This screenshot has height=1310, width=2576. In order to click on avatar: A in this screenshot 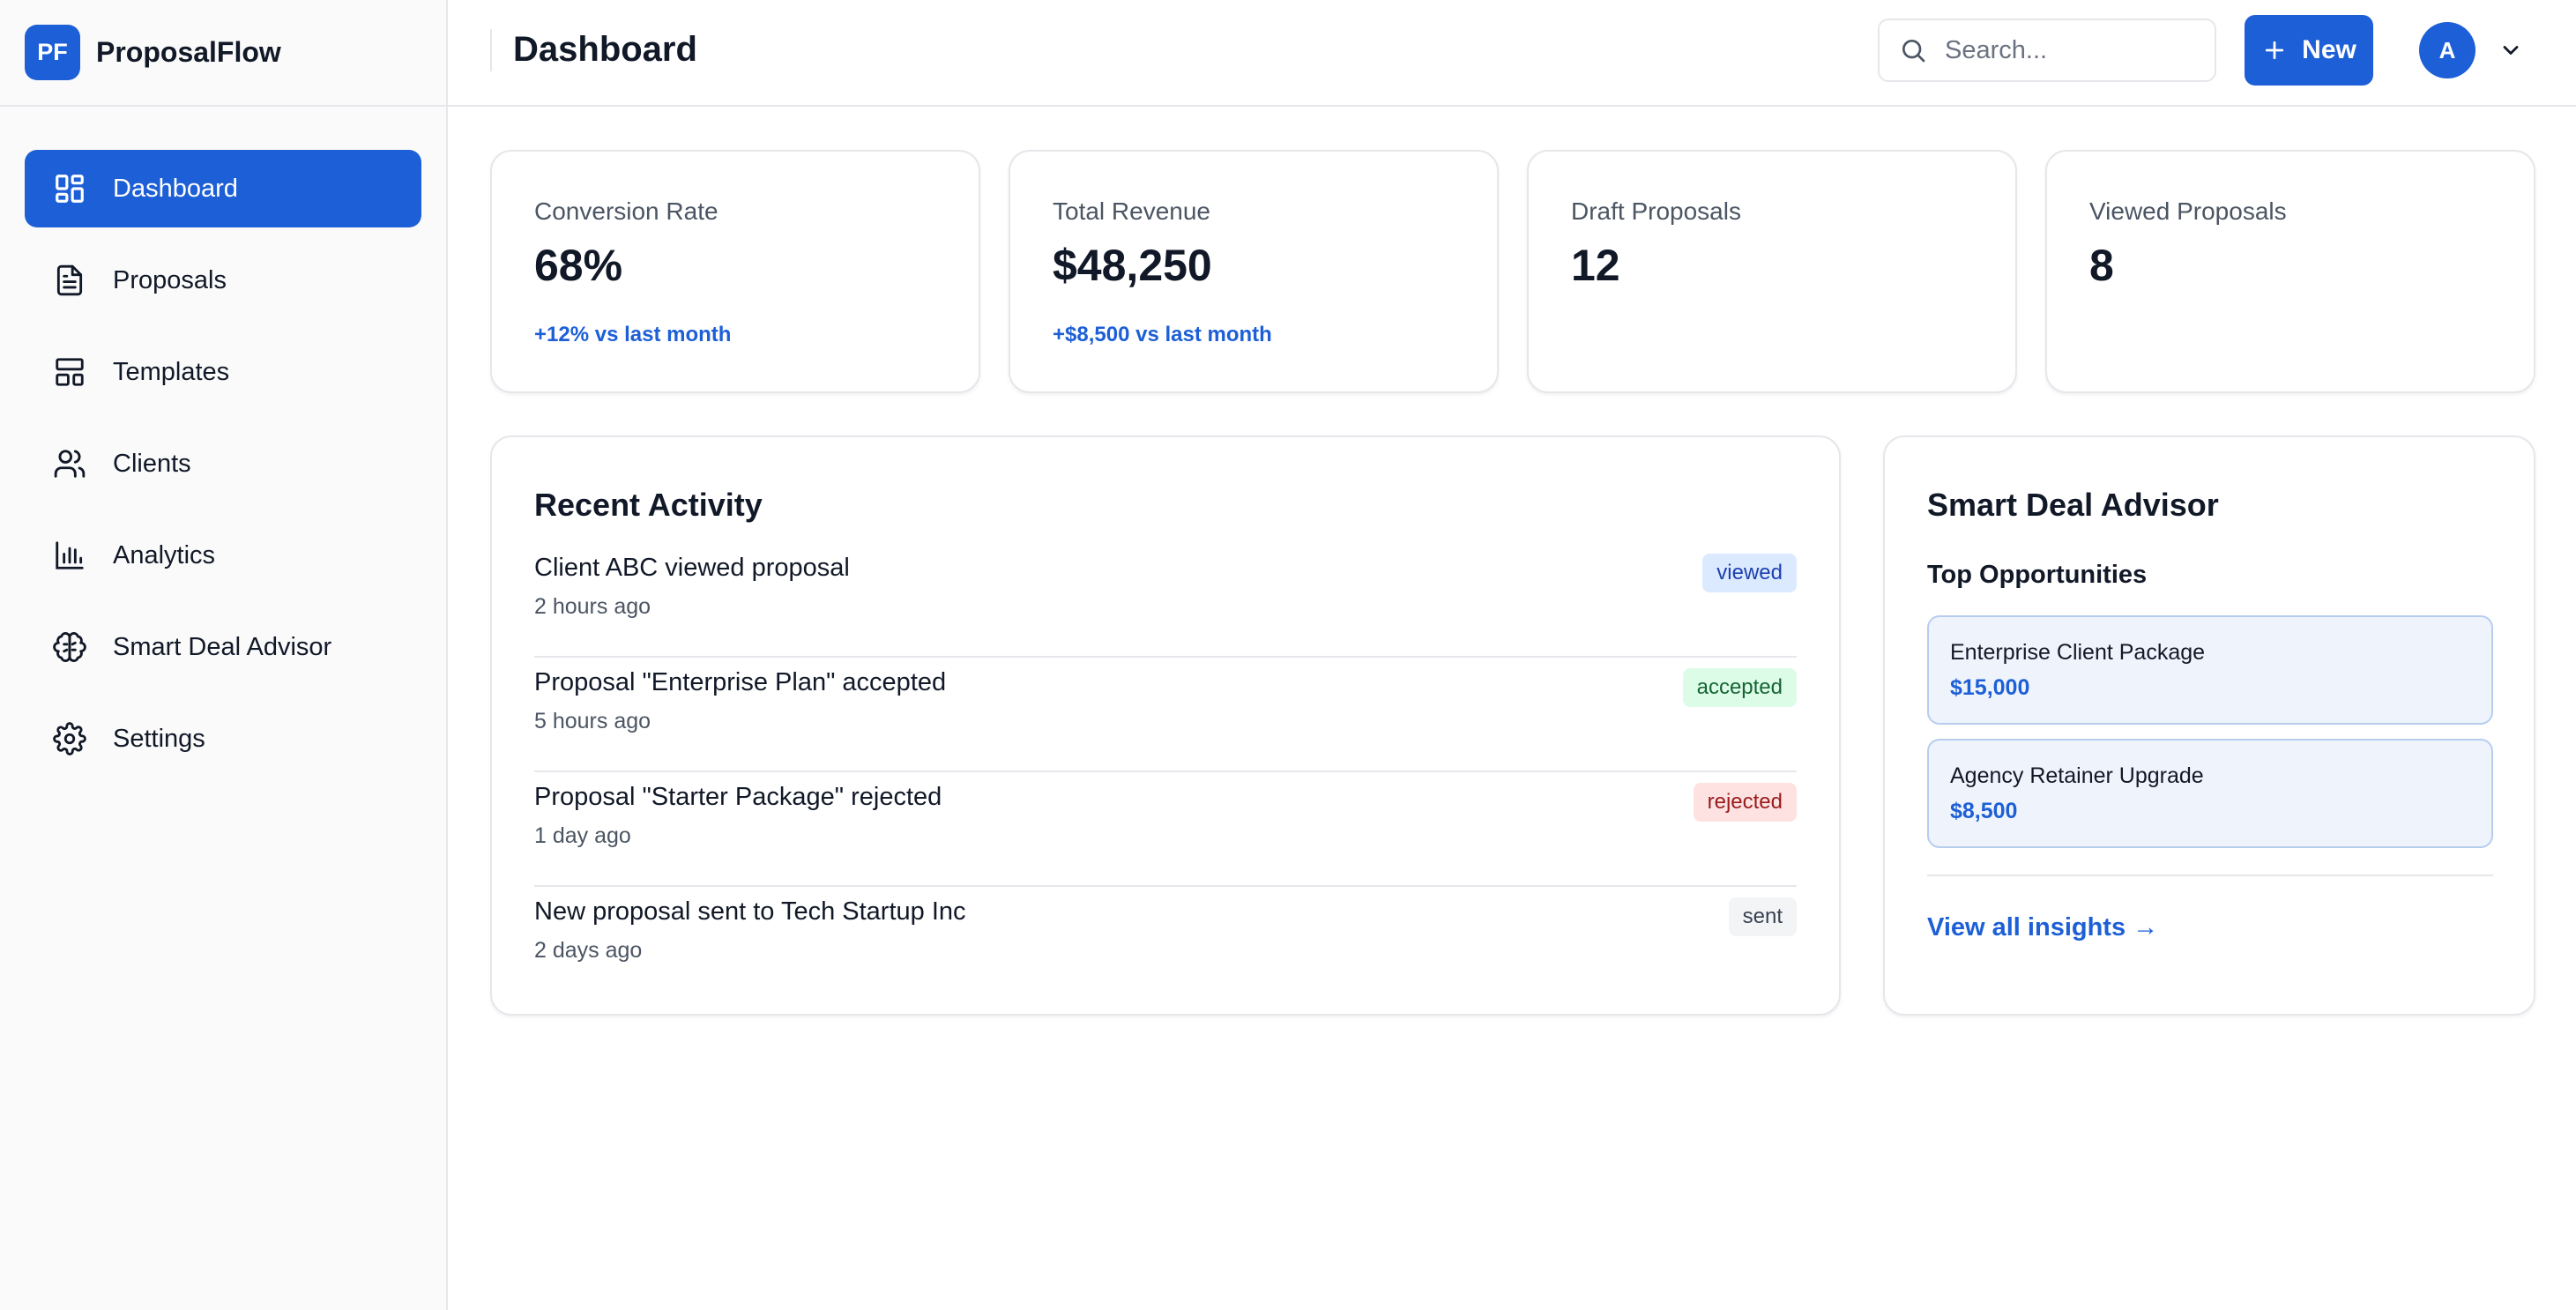, I will do `click(2447, 50)`.